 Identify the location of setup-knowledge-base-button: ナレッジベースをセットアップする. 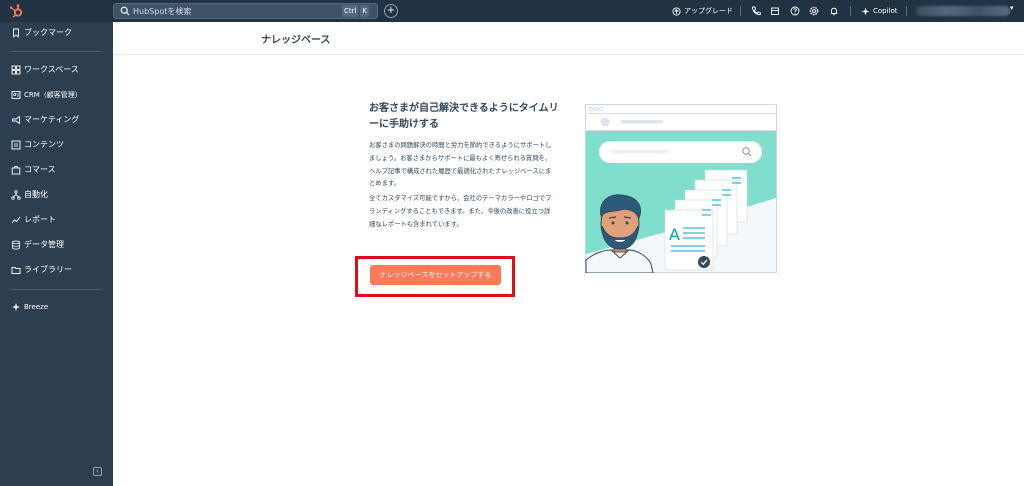
(435, 275).